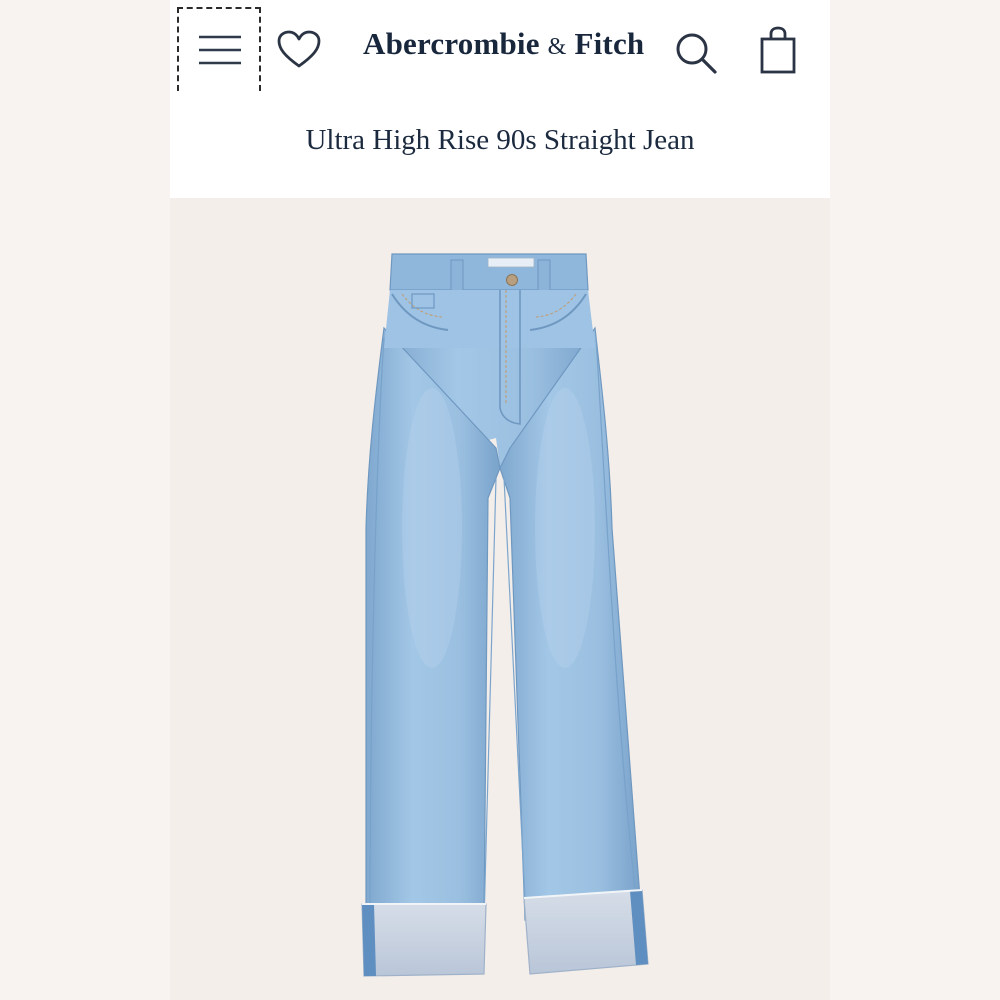 The height and width of the screenshot is (1000, 1000). I want to click on brand-suffix: Fitch, so click(609, 43).